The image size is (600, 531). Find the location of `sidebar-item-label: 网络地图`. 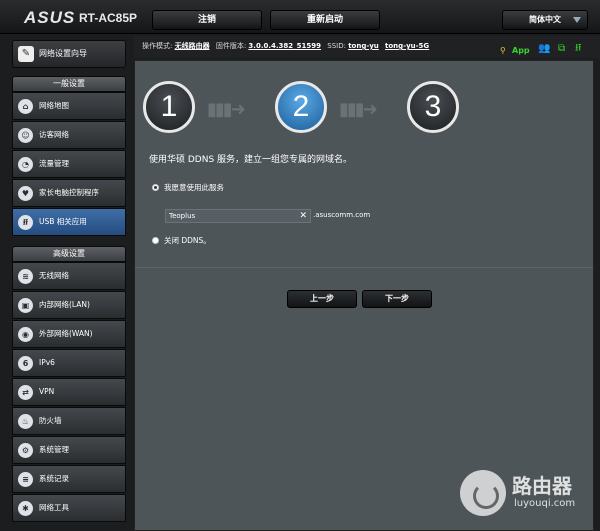

sidebar-item-label: 网络地图 is located at coordinates (54, 105).